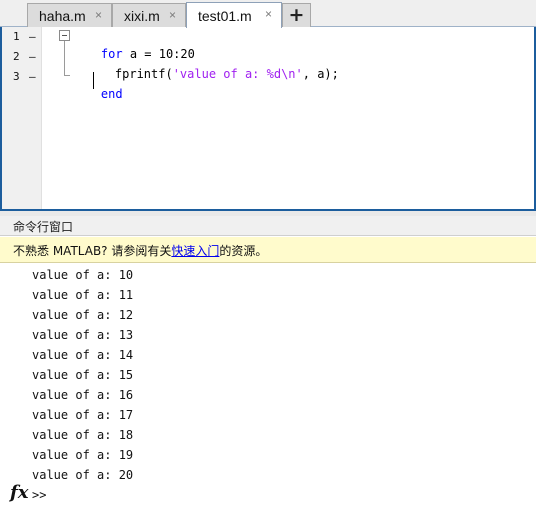 The width and height of the screenshot is (536, 508). What do you see at coordinates (143, 74) in the screenshot?
I see `function-call: fprintf(` at bounding box center [143, 74].